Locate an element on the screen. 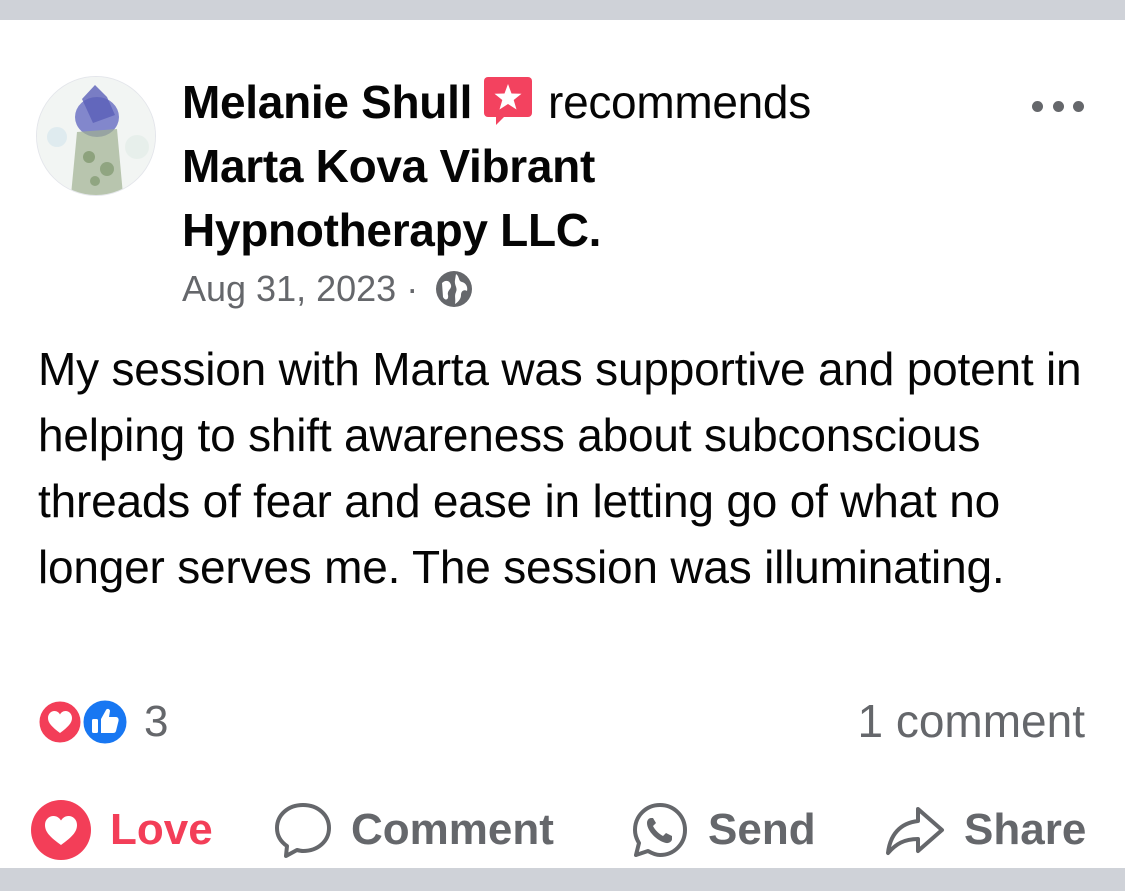 The image size is (1125, 891). reaction-summary: 3 is located at coordinates (102, 722).